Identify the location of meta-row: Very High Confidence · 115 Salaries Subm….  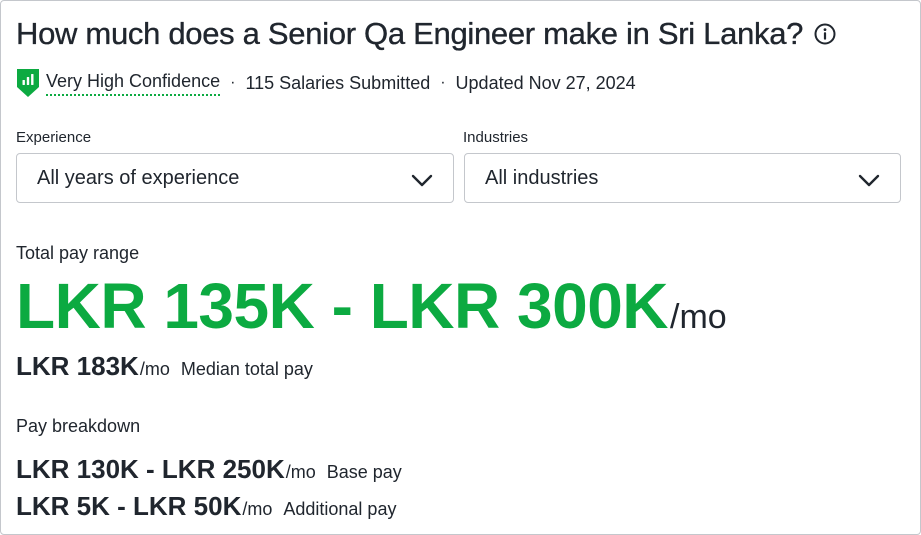
(326, 83).